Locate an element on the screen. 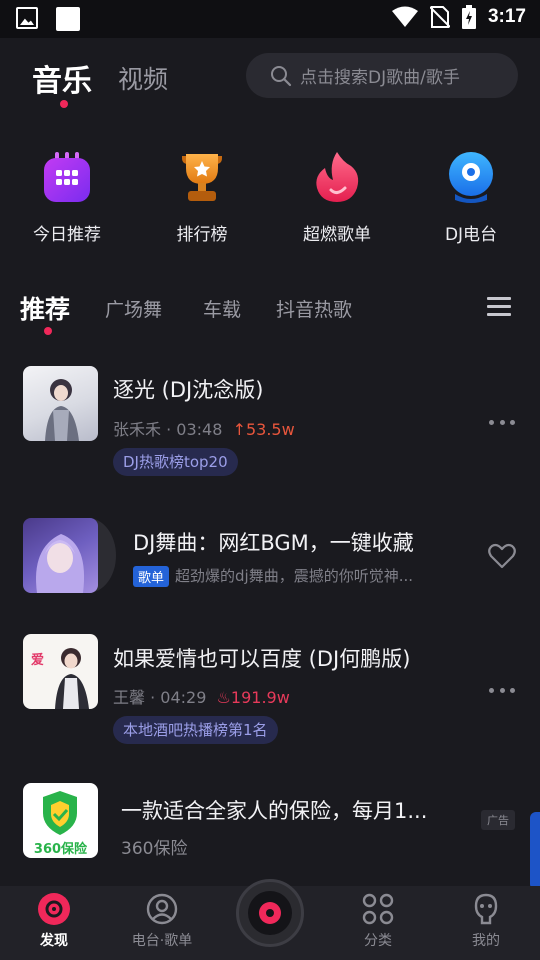  ad-logo: 360保险 is located at coordinates (60, 820).